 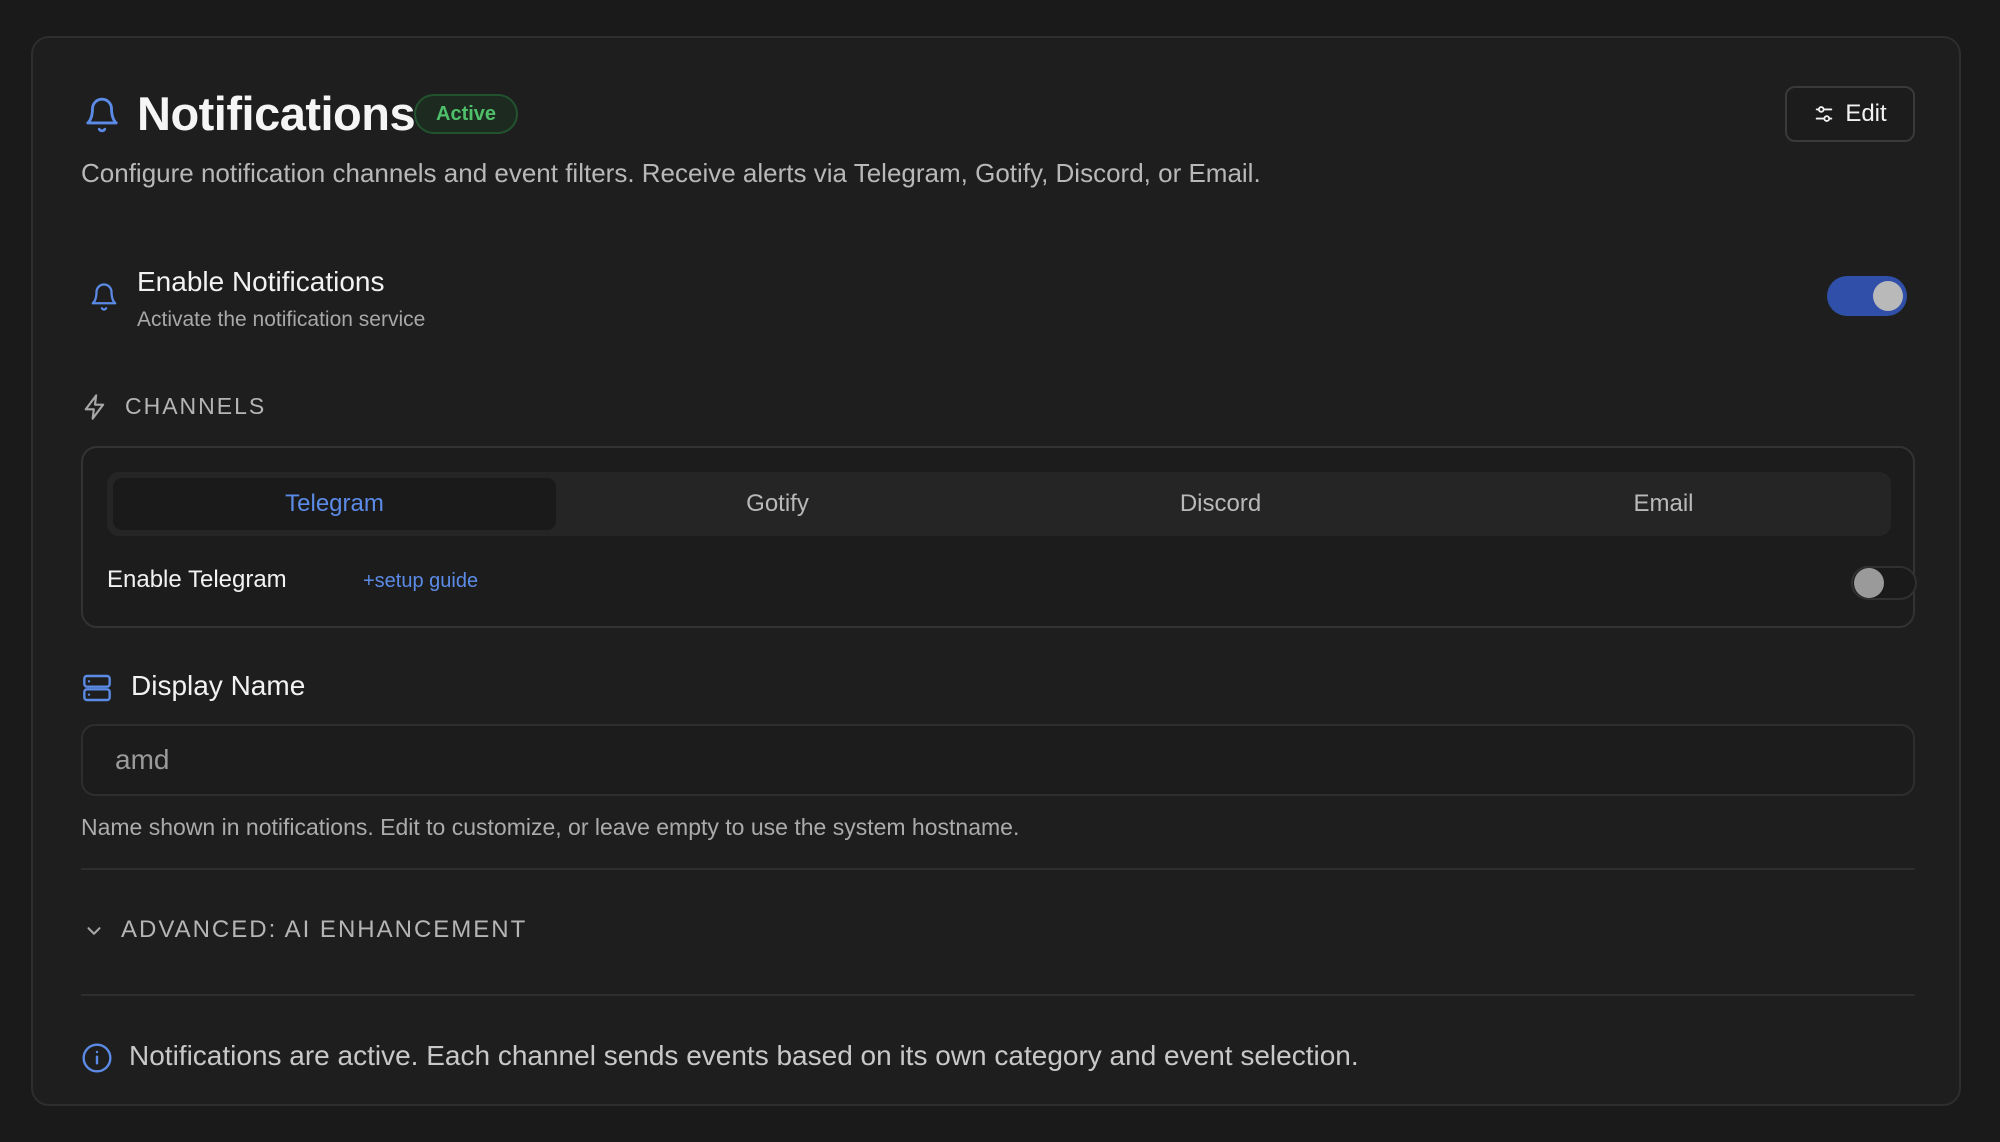 I want to click on chevron-down-icon, so click(x=94, y=931).